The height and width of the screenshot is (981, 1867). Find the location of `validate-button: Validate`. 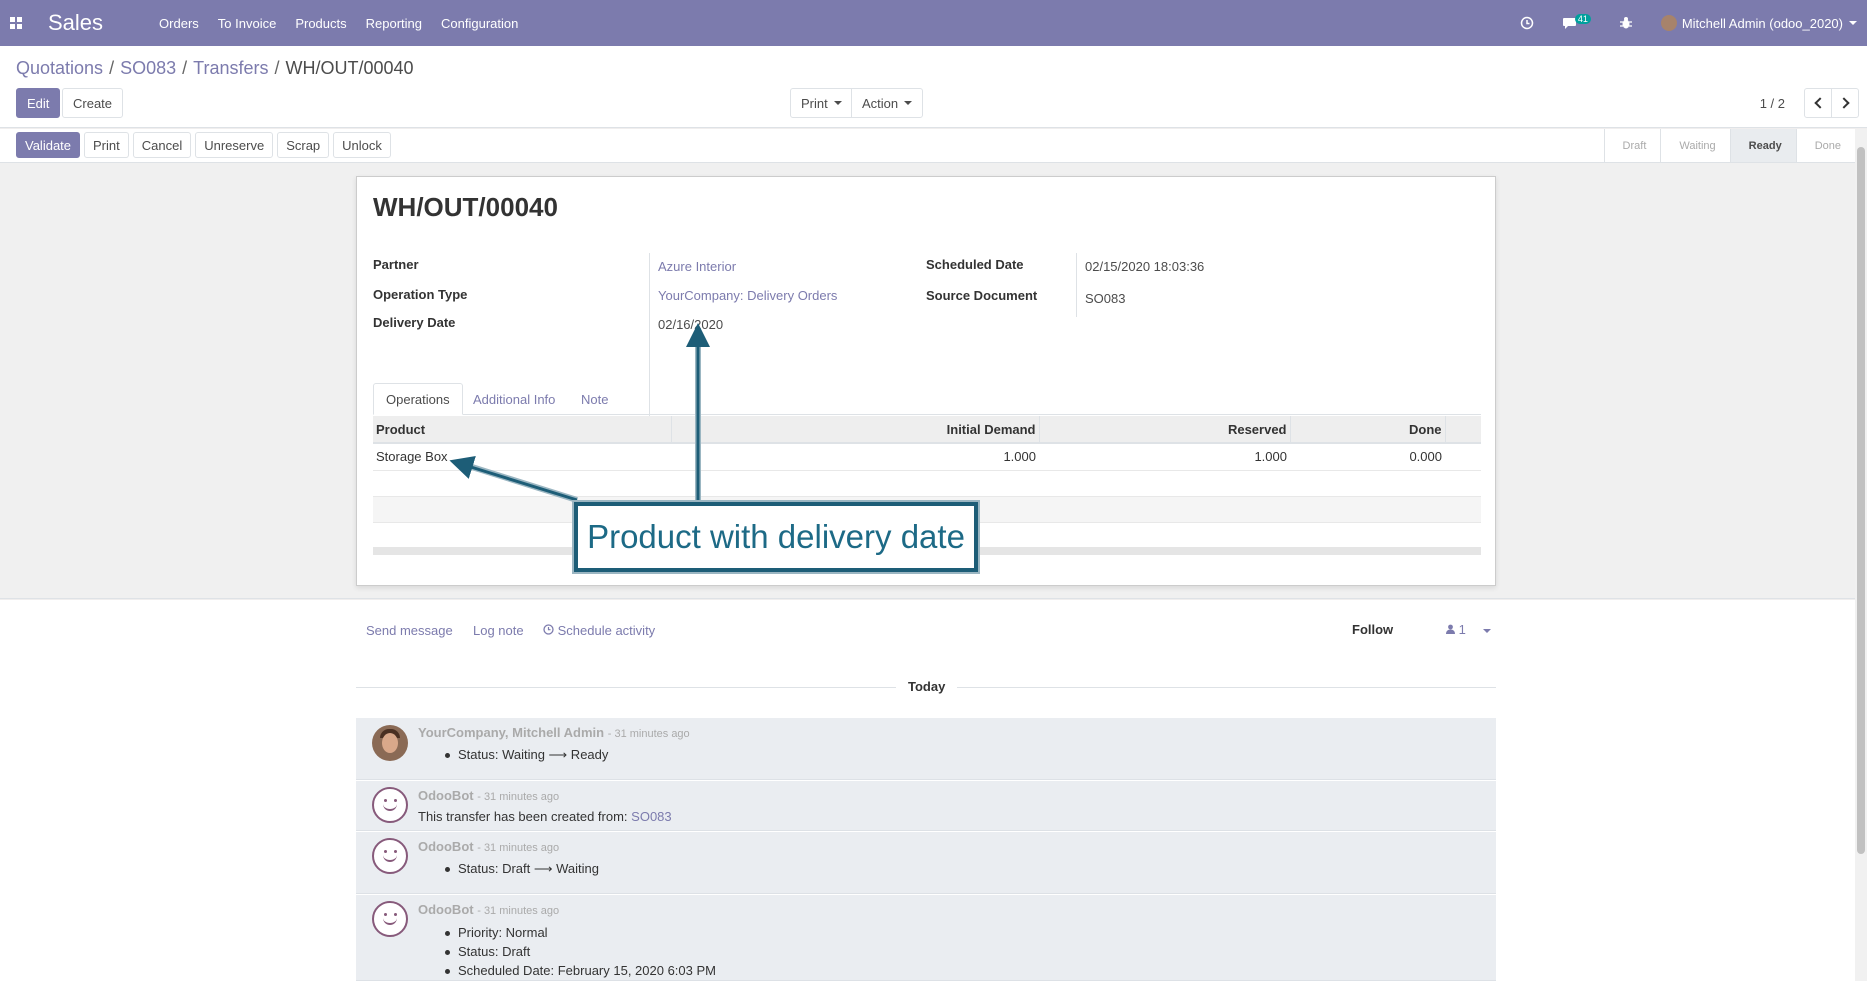

validate-button: Validate is located at coordinates (48, 145).